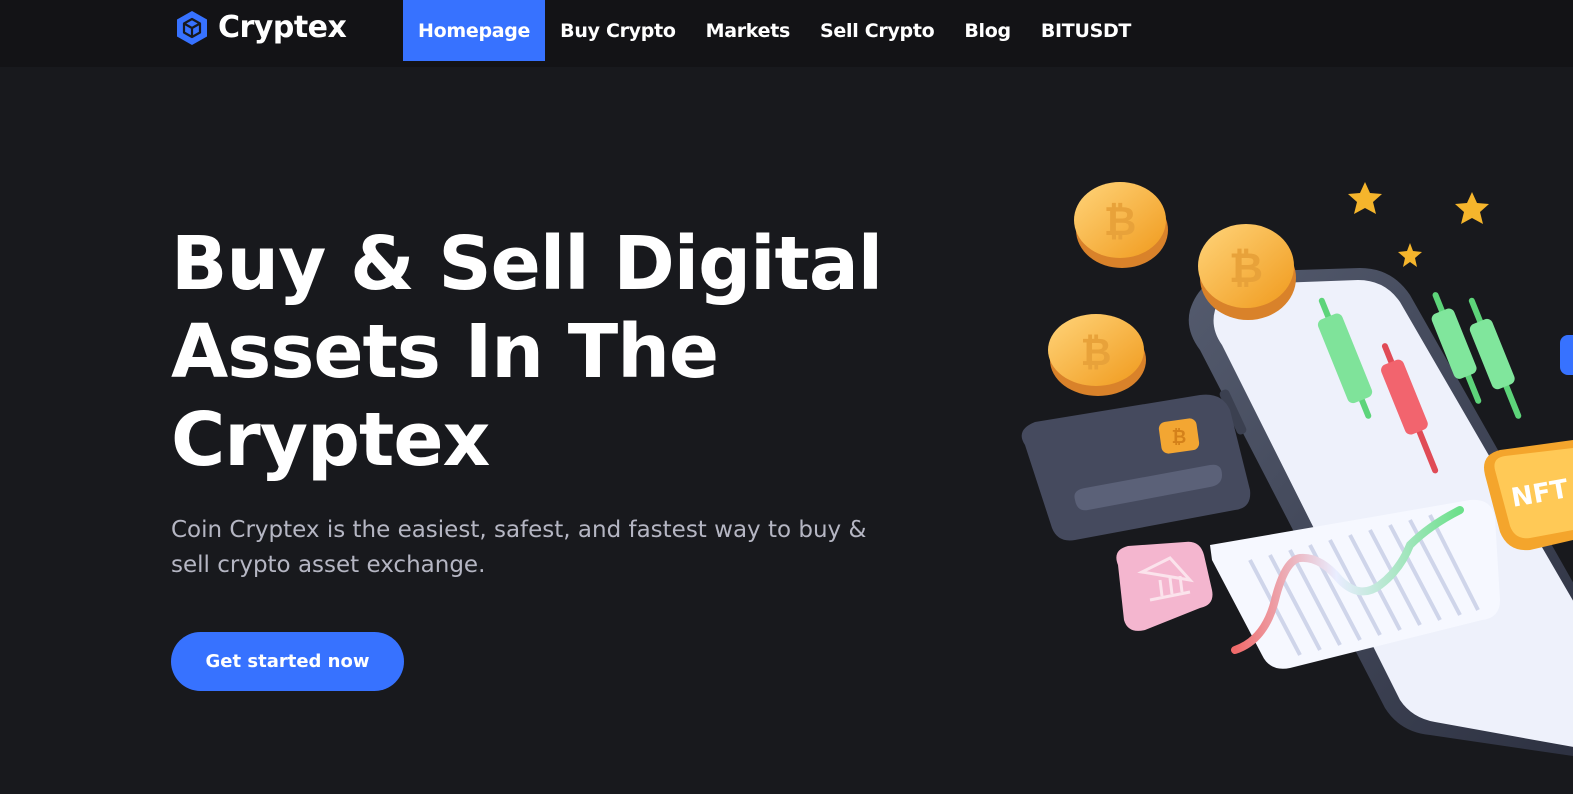  What do you see at coordinates (1086, 30) in the screenshot?
I see `nav-item-bitusdt: BITUSDT` at bounding box center [1086, 30].